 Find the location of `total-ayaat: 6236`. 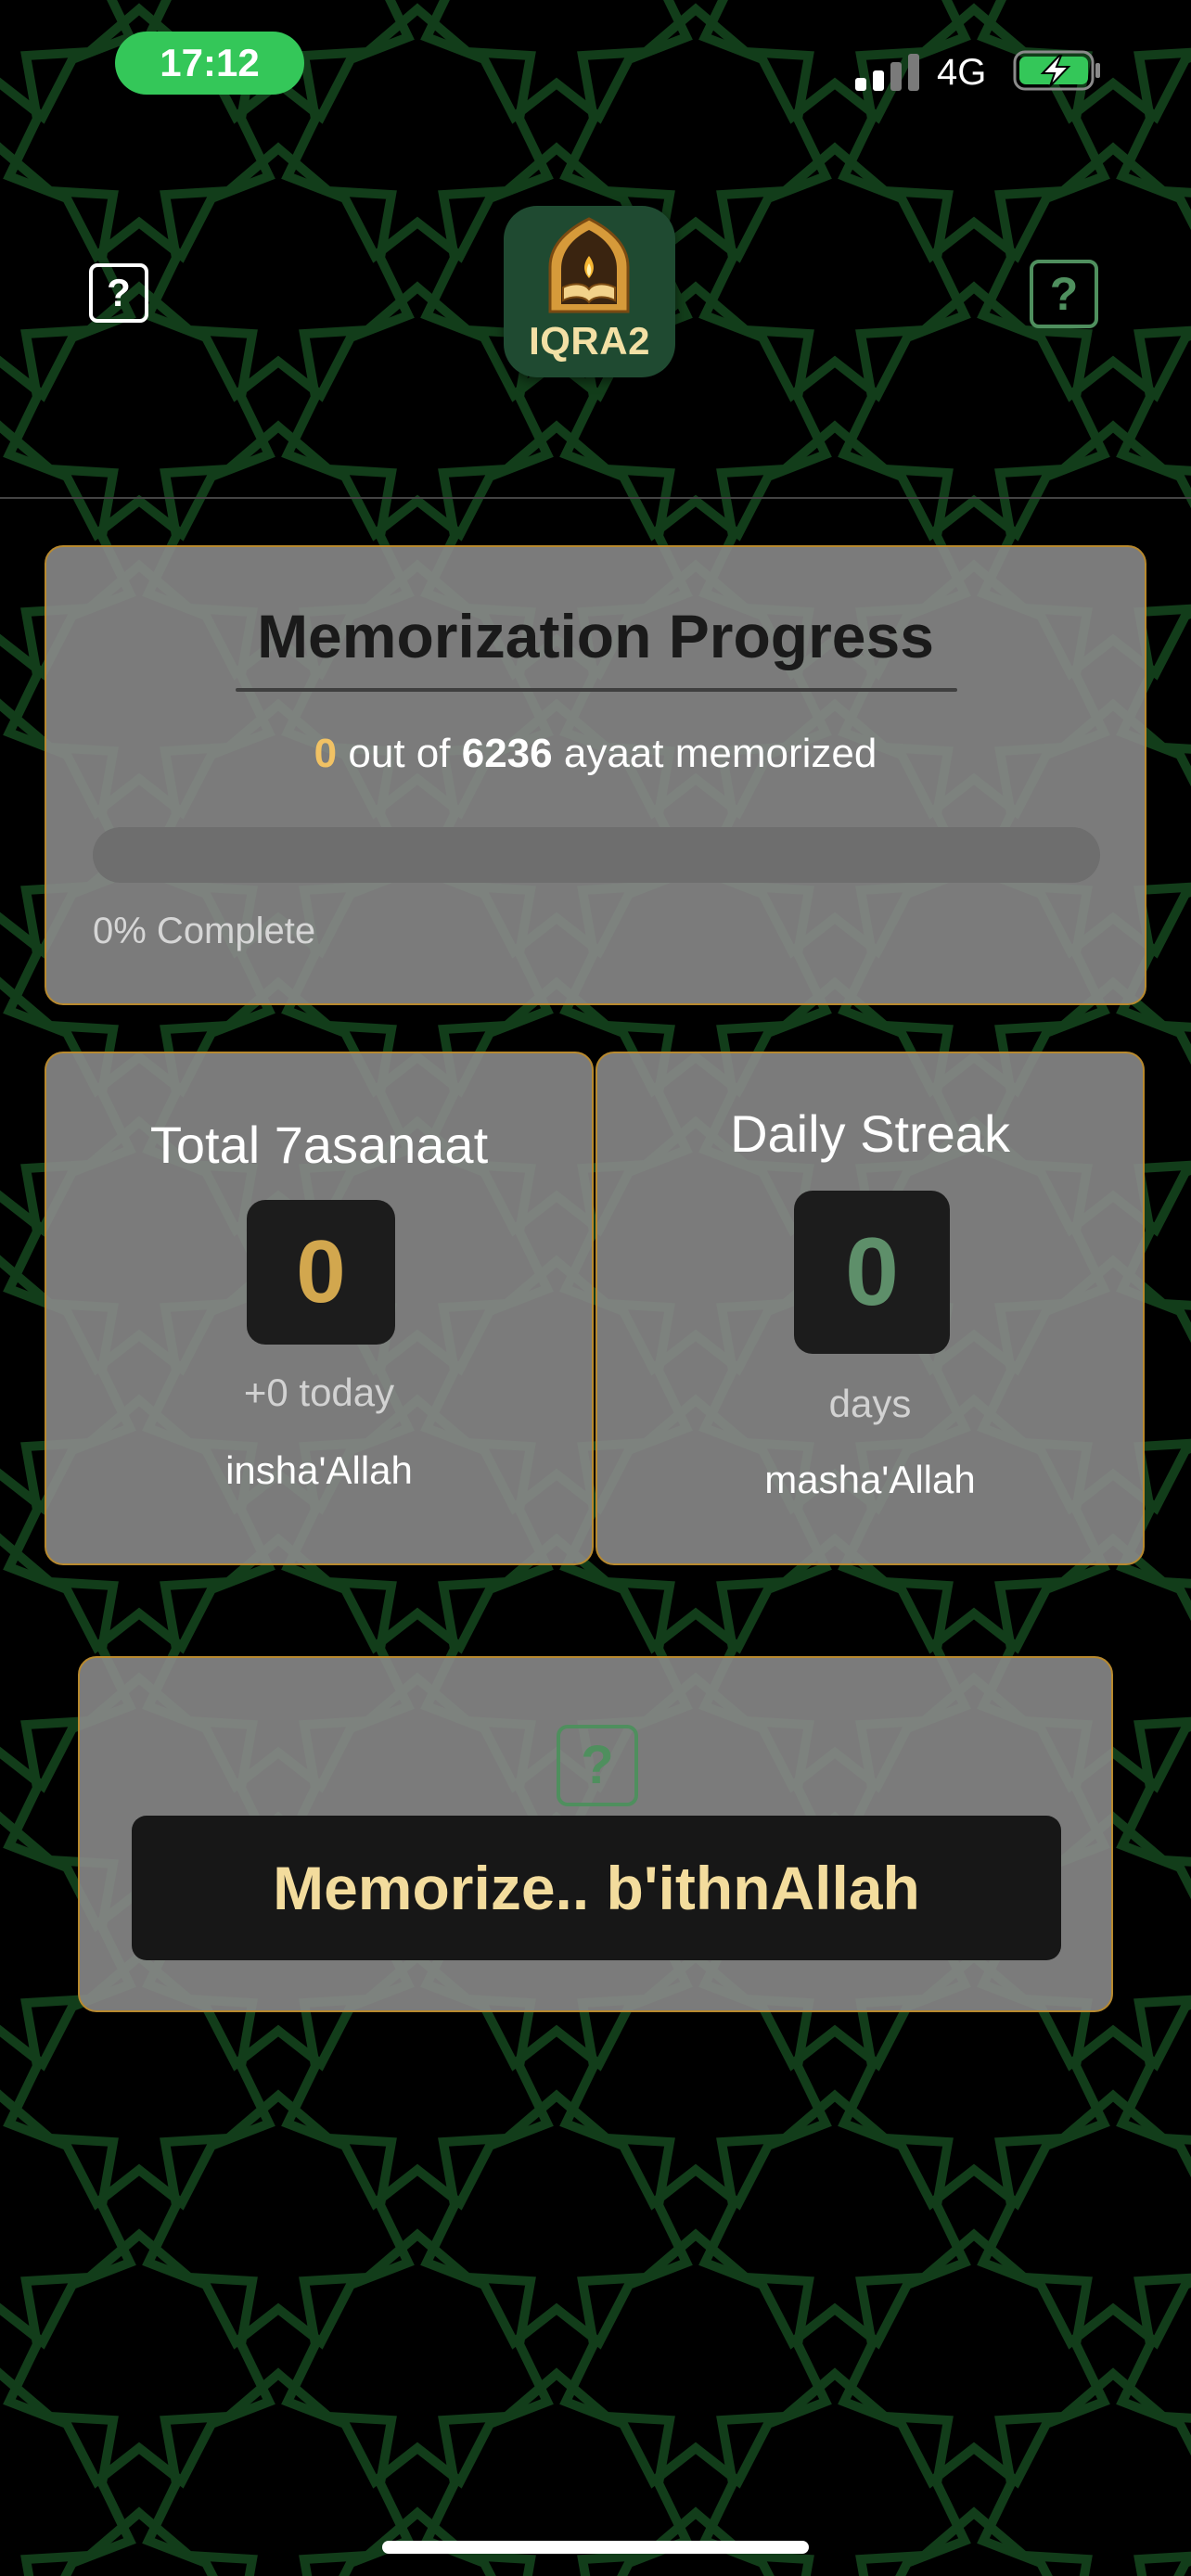

total-ayaat: 6236 is located at coordinates (507, 753).